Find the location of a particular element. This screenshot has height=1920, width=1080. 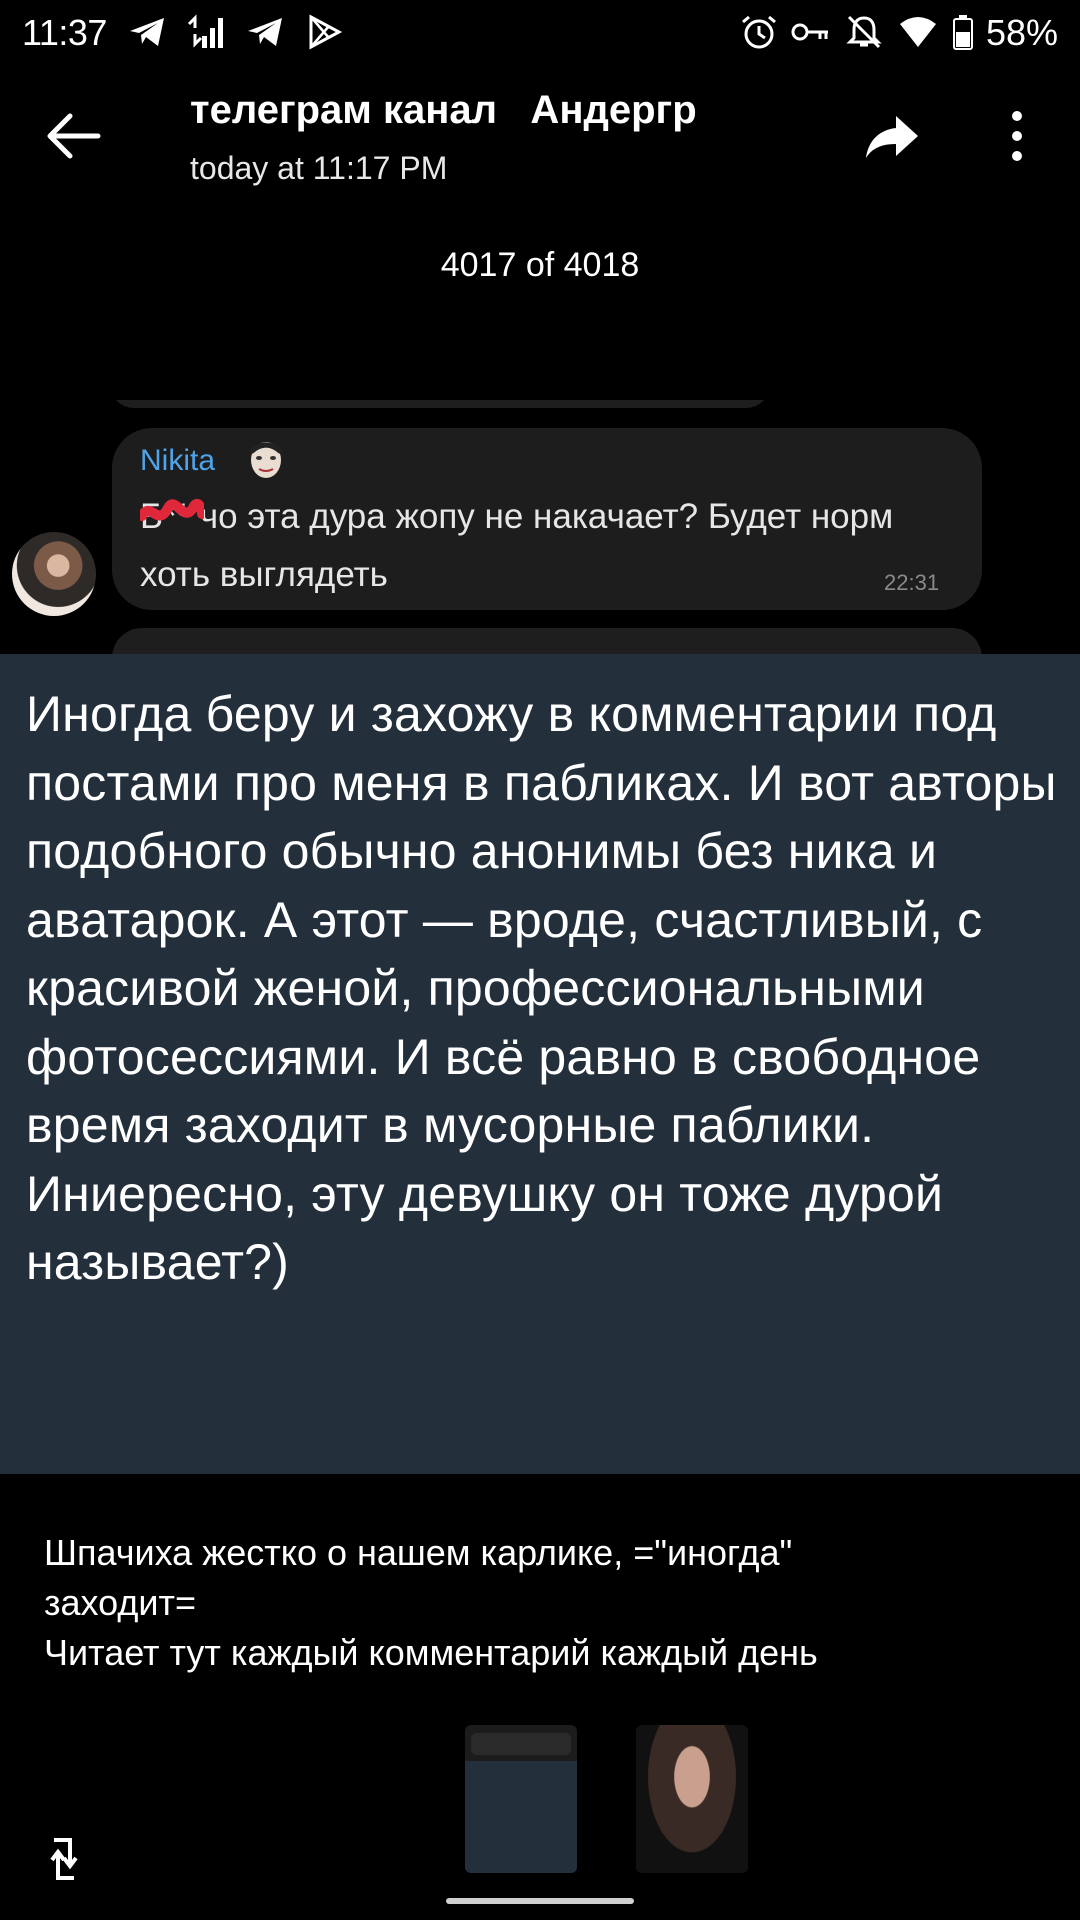

back-button is located at coordinates (74, 136).